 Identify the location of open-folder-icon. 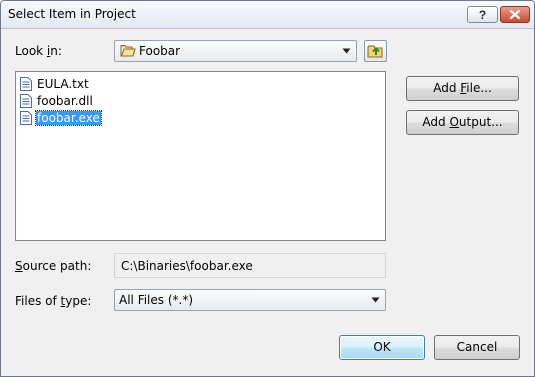
(128, 51).